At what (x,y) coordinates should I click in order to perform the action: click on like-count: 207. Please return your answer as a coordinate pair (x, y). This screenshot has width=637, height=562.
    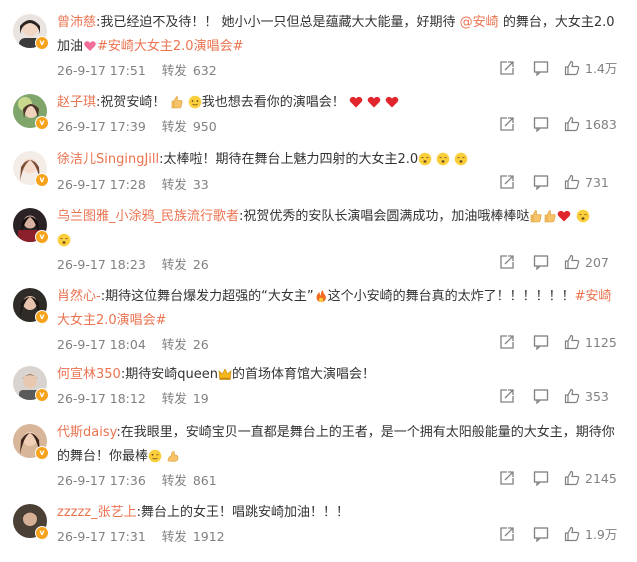
    Looking at the image, I should click on (597, 262).